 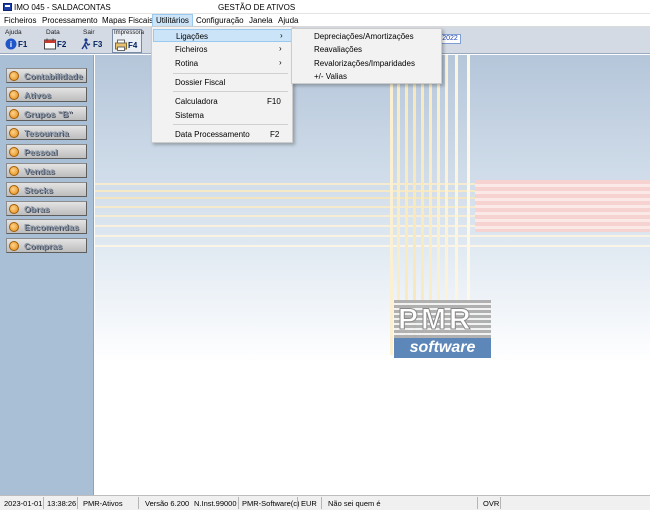 I want to click on status-module: PMR-Ativos, so click(x=103, y=503).